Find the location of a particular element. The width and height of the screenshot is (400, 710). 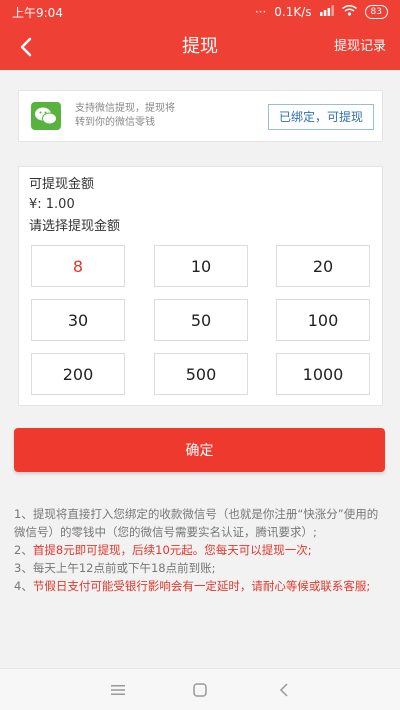

wifi-icon is located at coordinates (349, 12).